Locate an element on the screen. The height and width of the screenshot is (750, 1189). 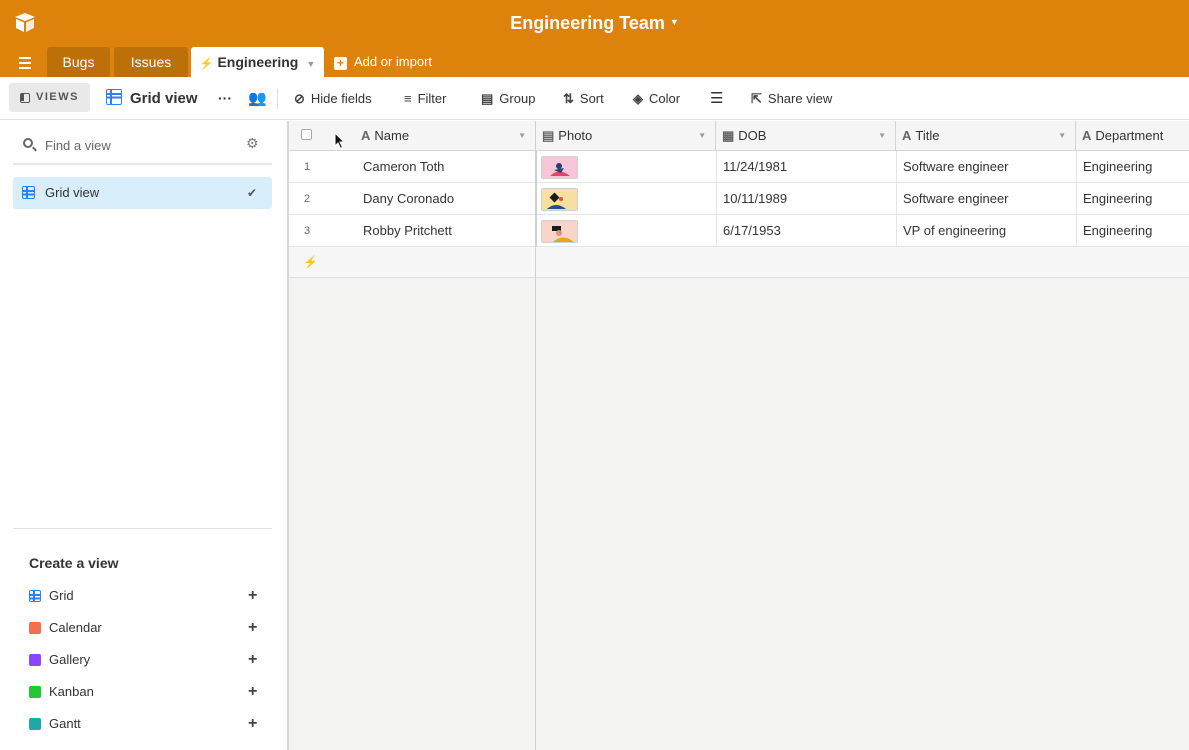
sort-label: Sort is located at coordinates (591, 98).